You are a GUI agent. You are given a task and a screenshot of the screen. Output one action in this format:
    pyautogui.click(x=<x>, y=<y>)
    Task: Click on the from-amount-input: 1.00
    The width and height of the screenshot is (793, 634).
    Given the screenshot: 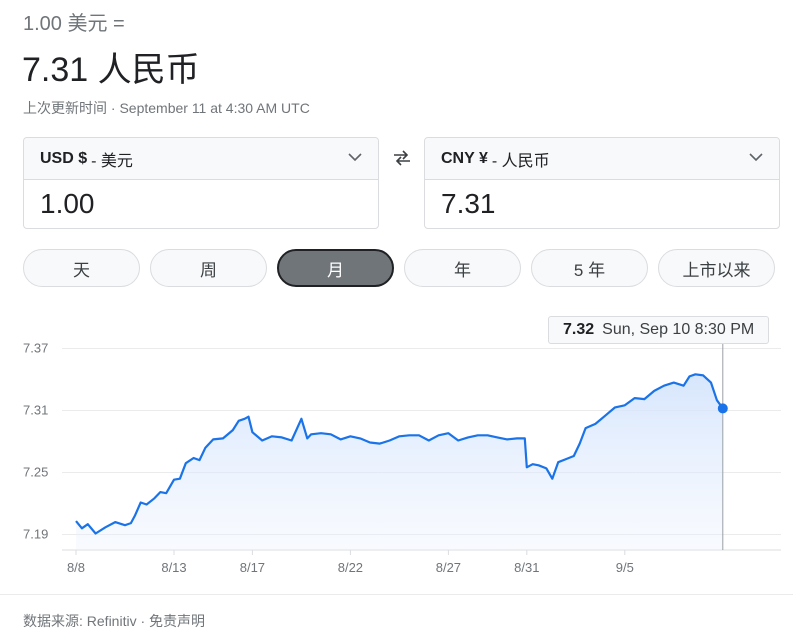 What is the action you would take?
    pyautogui.click(x=201, y=204)
    